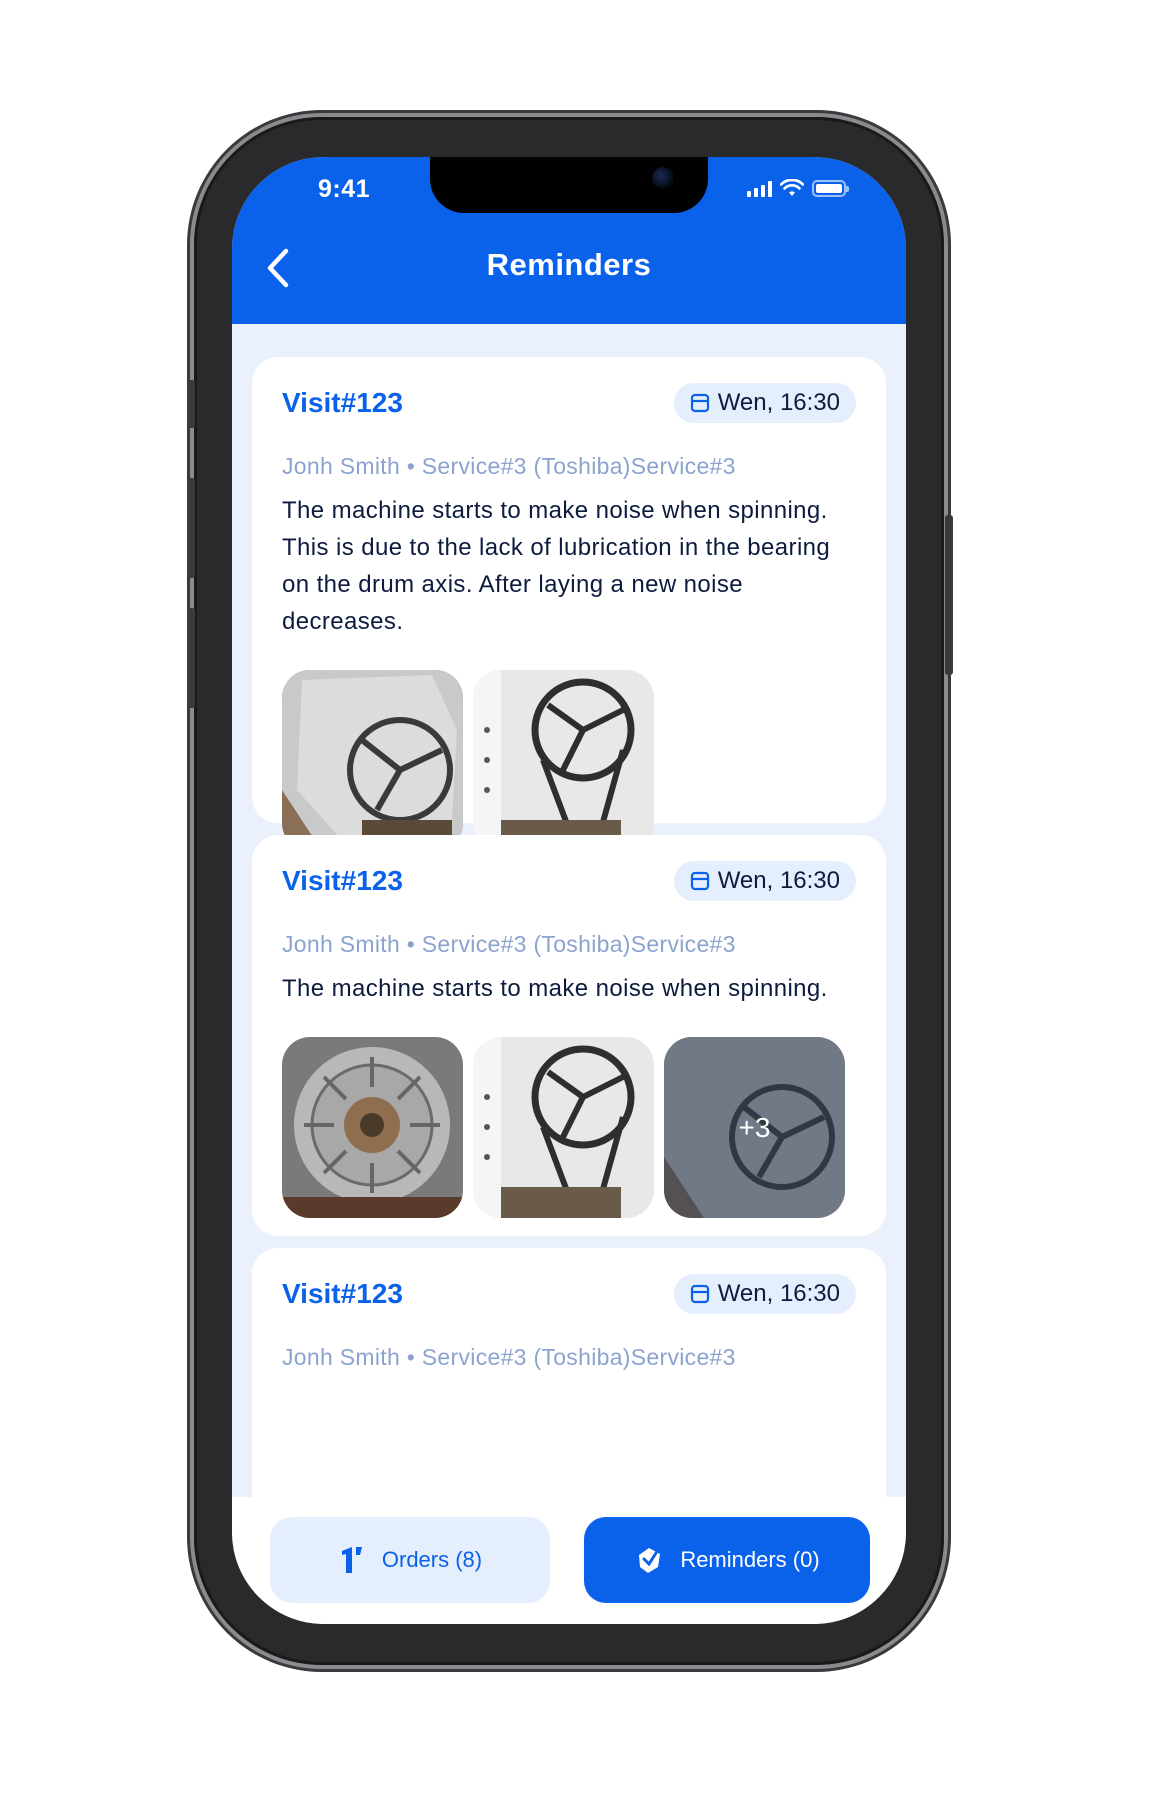 The height and width of the screenshot is (1800, 1160). I want to click on reminders-icon, so click(650, 1560).